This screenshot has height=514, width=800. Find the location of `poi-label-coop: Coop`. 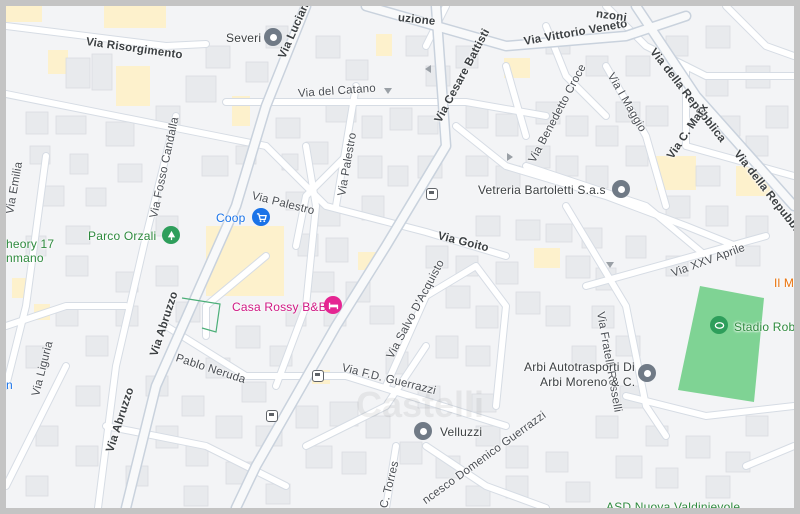

poi-label-coop: Coop is located at coordinates (231, 218).